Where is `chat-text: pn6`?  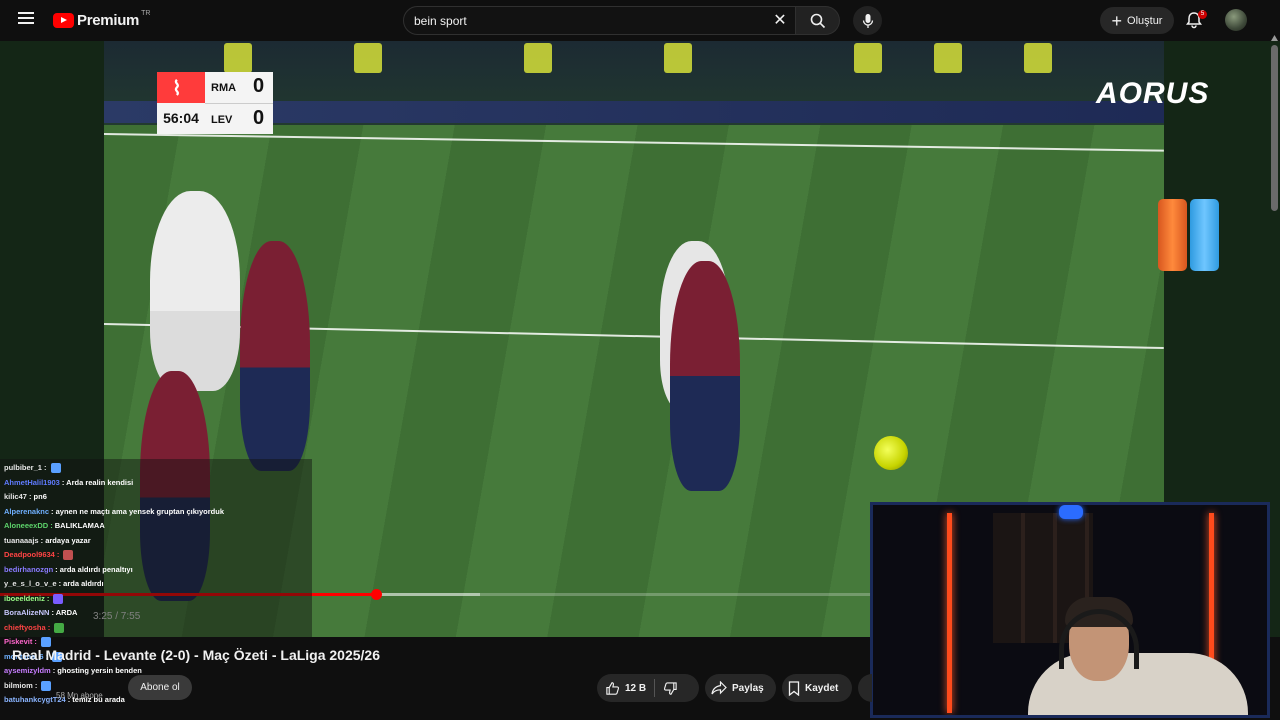
chat-text: pn6 is located at coordinates (40, 496).